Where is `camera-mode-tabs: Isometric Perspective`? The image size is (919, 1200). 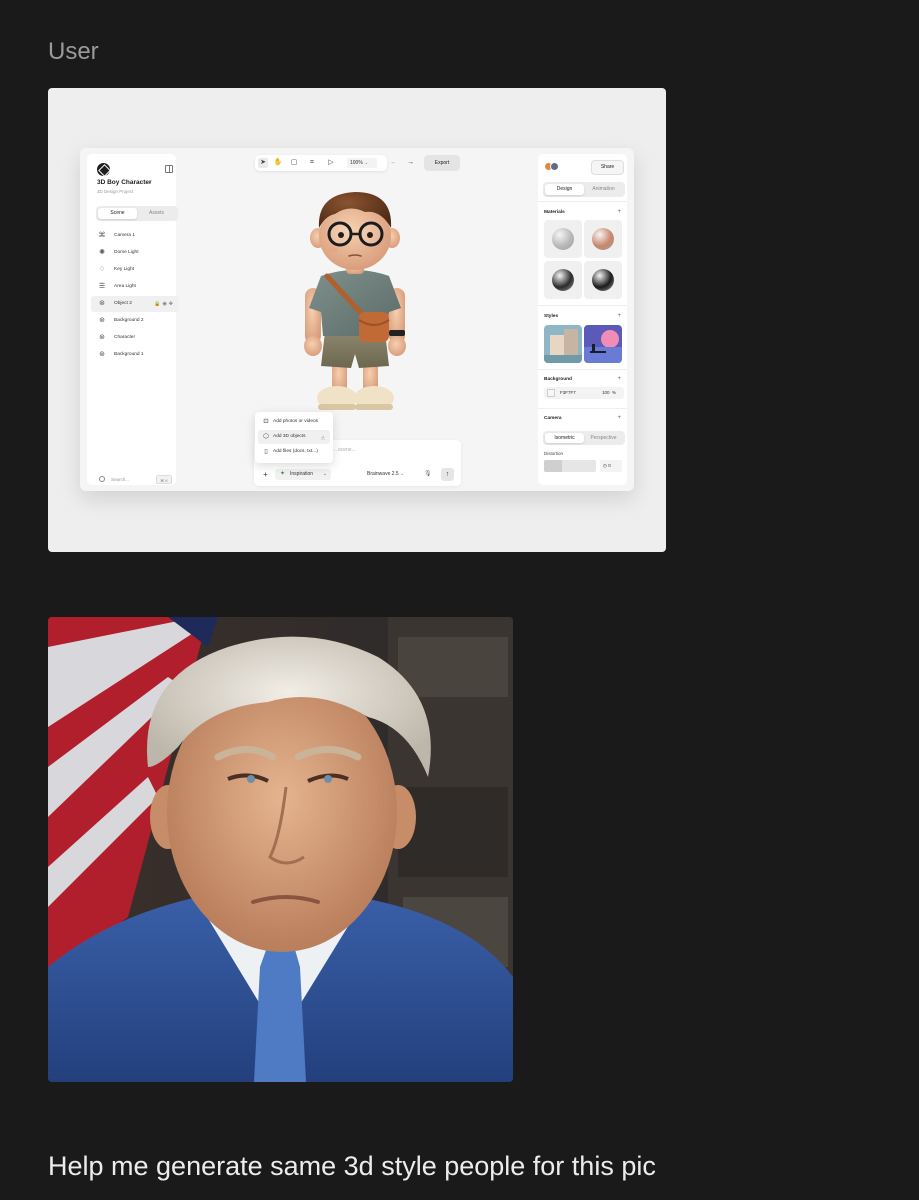 camera-mode-tabs: Isometric Perspective is located at coordinates (584, 438).